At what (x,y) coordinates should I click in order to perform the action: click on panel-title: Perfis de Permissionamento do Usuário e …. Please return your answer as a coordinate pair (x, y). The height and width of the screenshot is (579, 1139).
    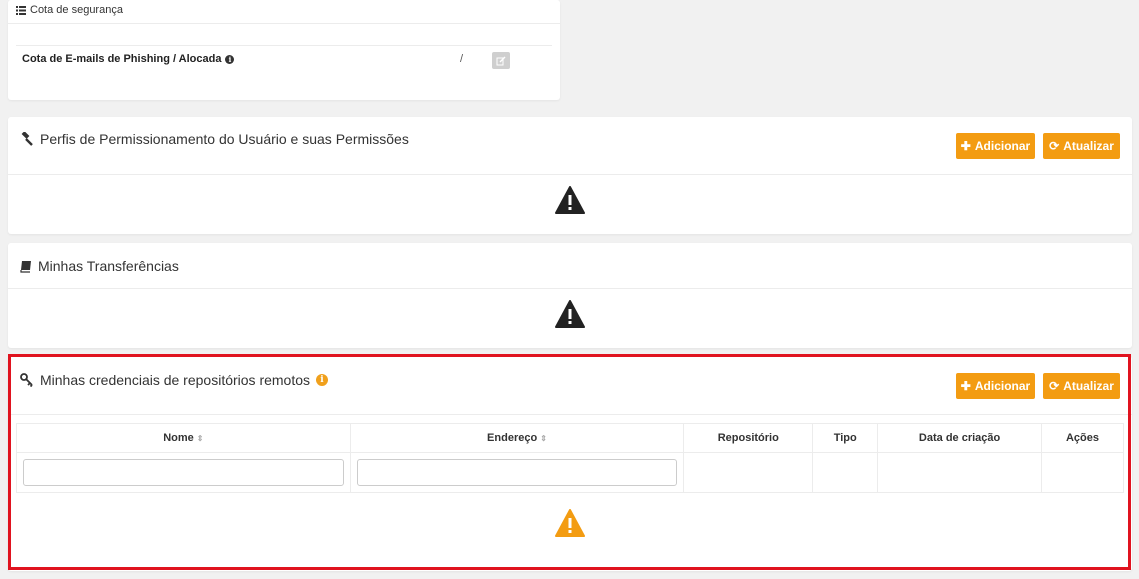
    Looking at the image, I should click on (214, 139).